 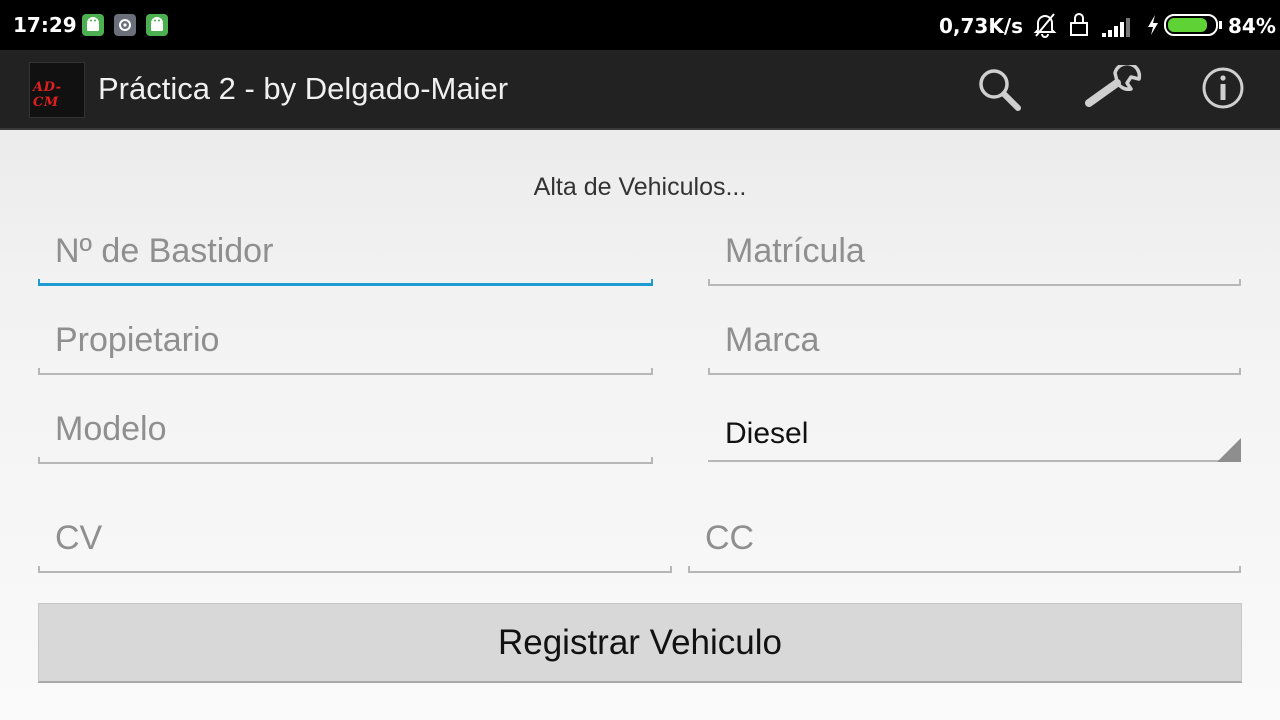 I want to click on fuel-type-value: Diesel, so click(x=767, y=433).